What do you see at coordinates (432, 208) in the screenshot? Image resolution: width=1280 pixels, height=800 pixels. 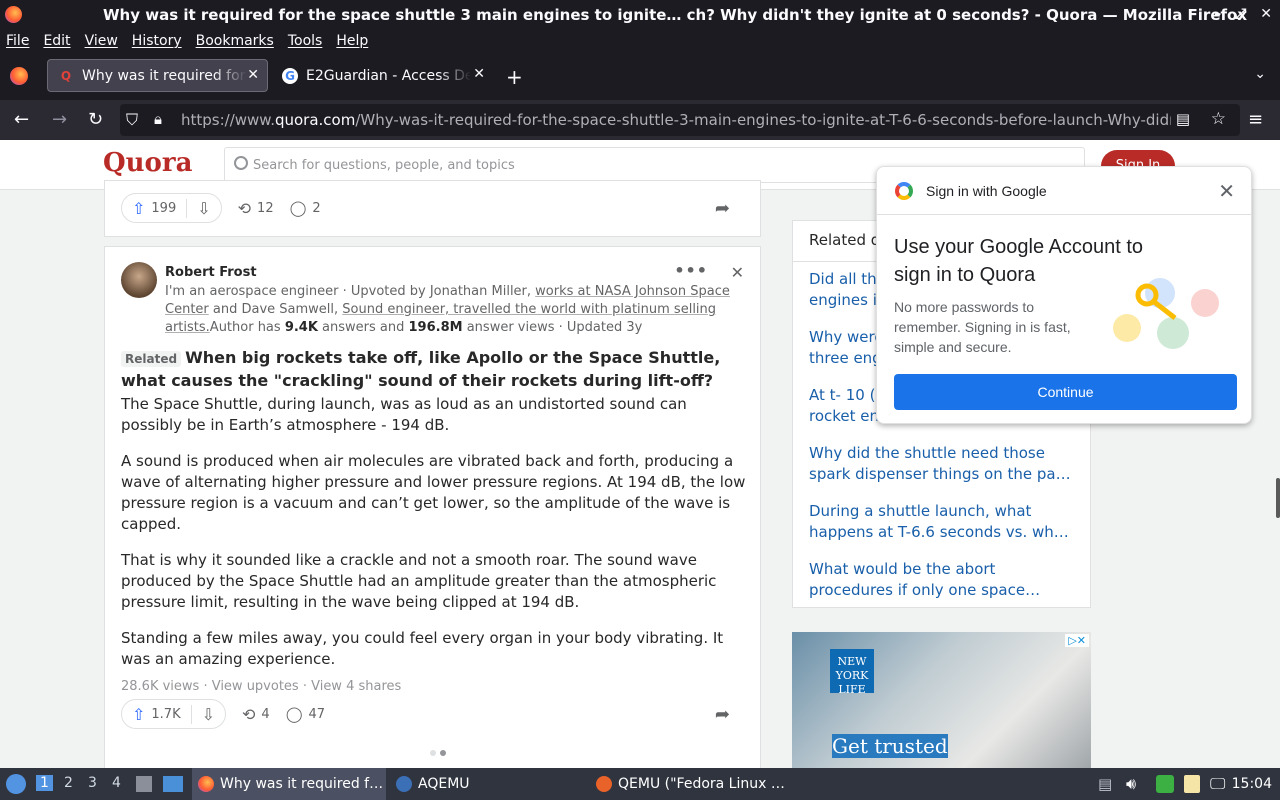 I see `previous-answer-card: ⇧ 199 ⇩ ⟲ 12 ◯ 2 ➦` at bounding box center [432, 208].